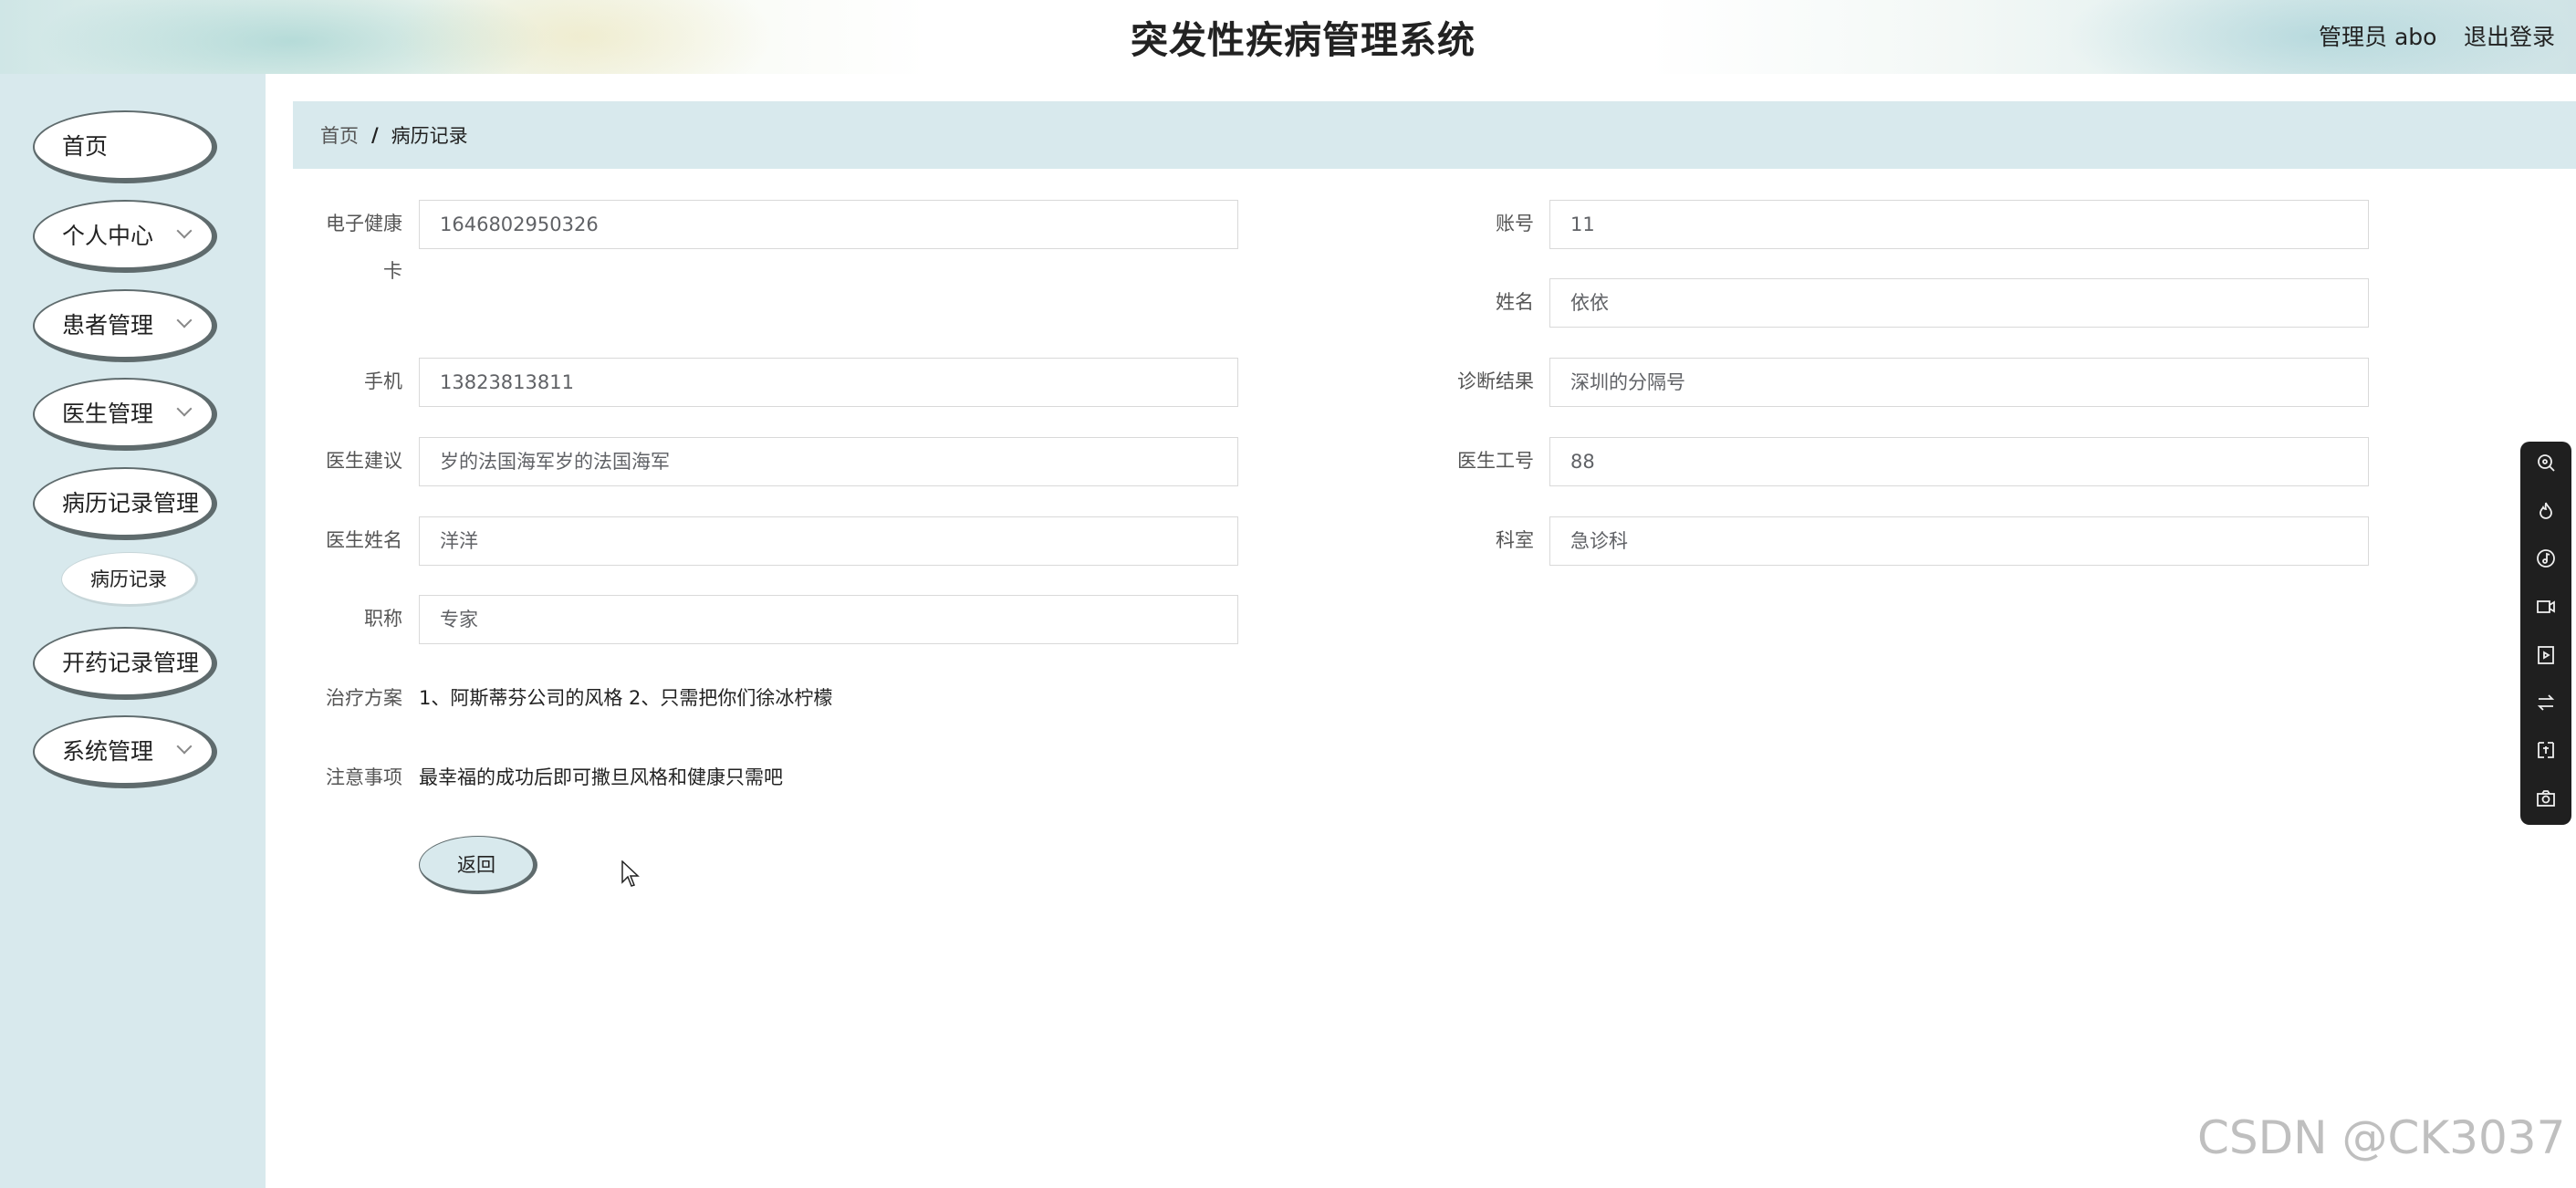  What do you see at coordinates (361, 247) in the screenshot?
I see `health-card-label: 电子健康 卡` at bounding box center [361, 247].